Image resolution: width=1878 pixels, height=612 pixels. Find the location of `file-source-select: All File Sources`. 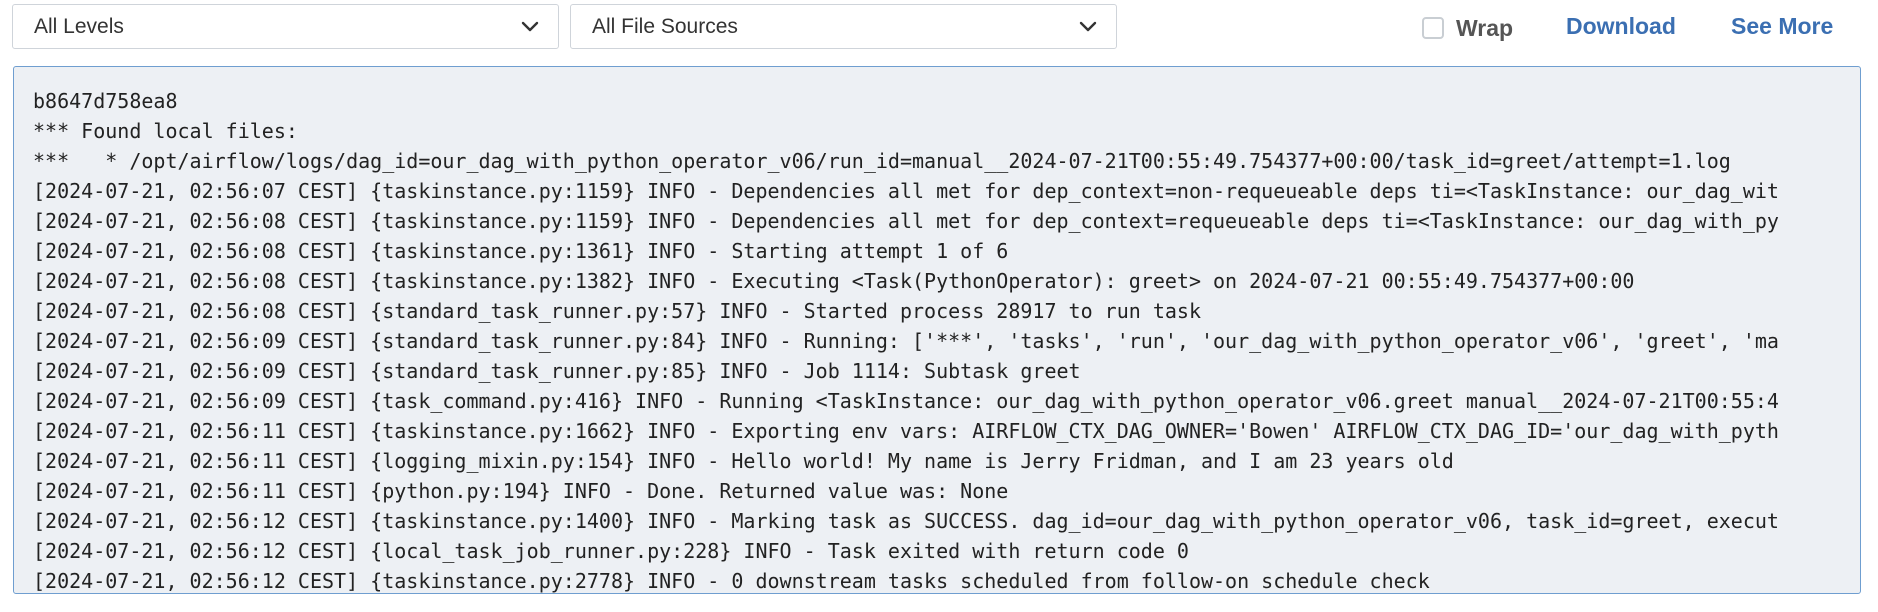

file-source-select: All File Sources is located at coordinates (843, 26).